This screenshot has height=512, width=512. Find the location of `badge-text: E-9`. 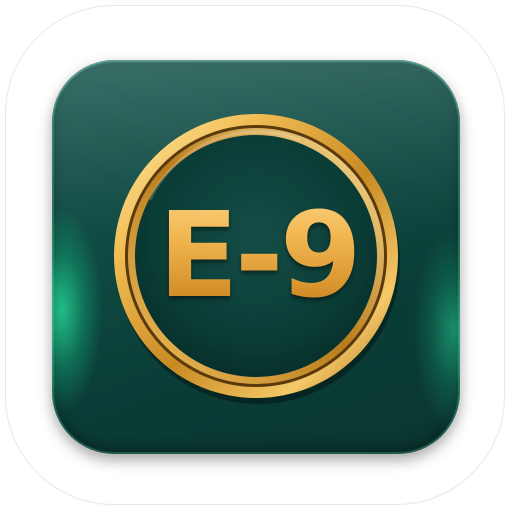

badge-text: E-9 is located at coordinates (258, 255).